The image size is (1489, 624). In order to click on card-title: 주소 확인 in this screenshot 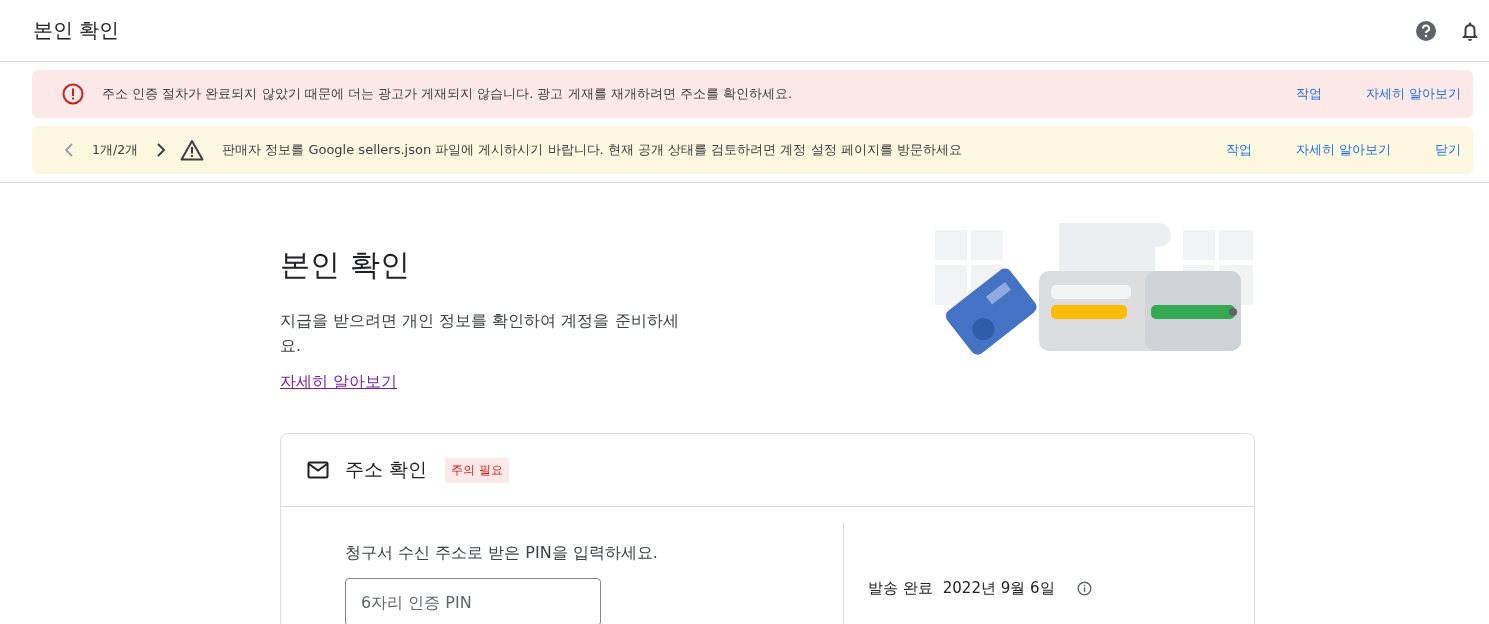, I will do `click(386, 469)`.